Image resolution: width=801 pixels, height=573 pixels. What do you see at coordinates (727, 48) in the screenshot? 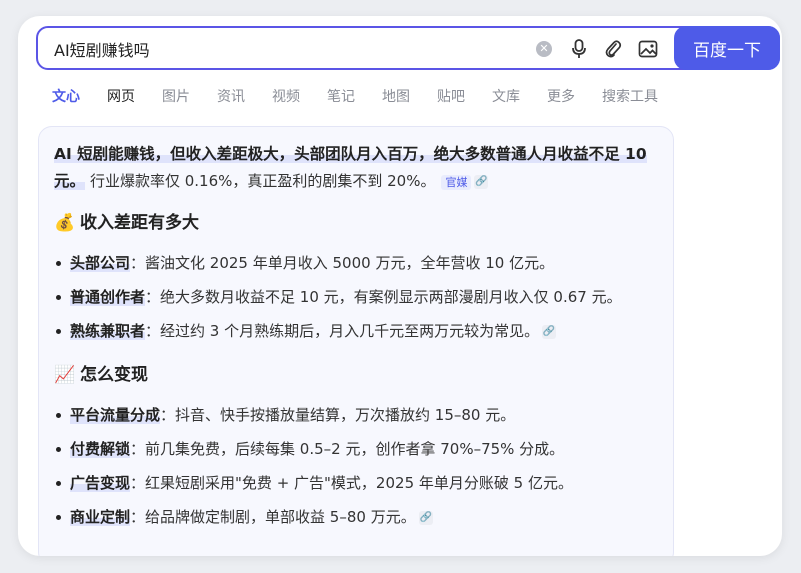
I see `search-button: 百度一下` at bounding box center [727, 48].